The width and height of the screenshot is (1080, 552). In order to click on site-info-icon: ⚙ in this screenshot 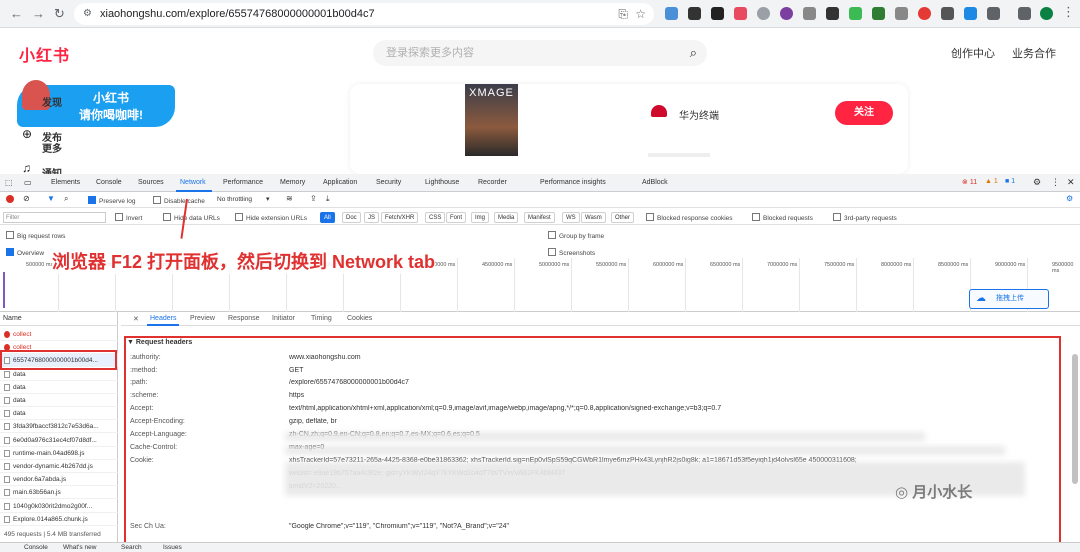, I will do `click(87, 14)`.